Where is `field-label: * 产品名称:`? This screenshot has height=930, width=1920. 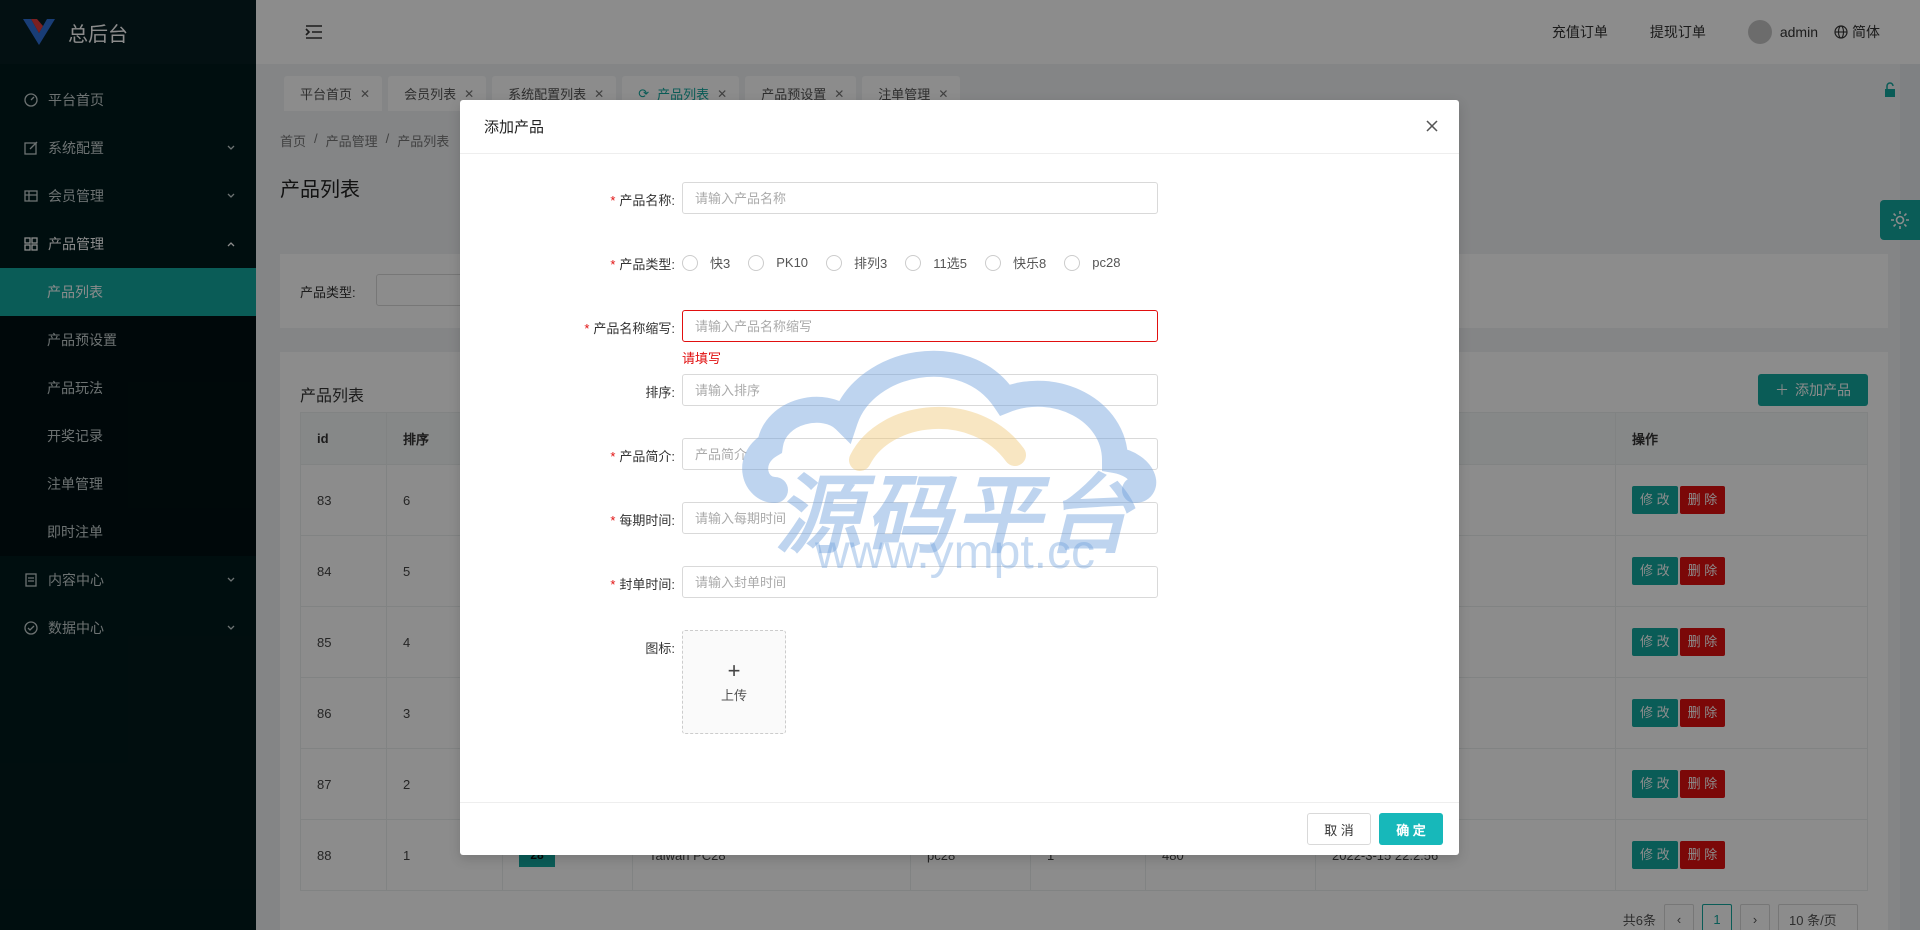 field-label: * 产品名称: is located at coordinates (642, 200).